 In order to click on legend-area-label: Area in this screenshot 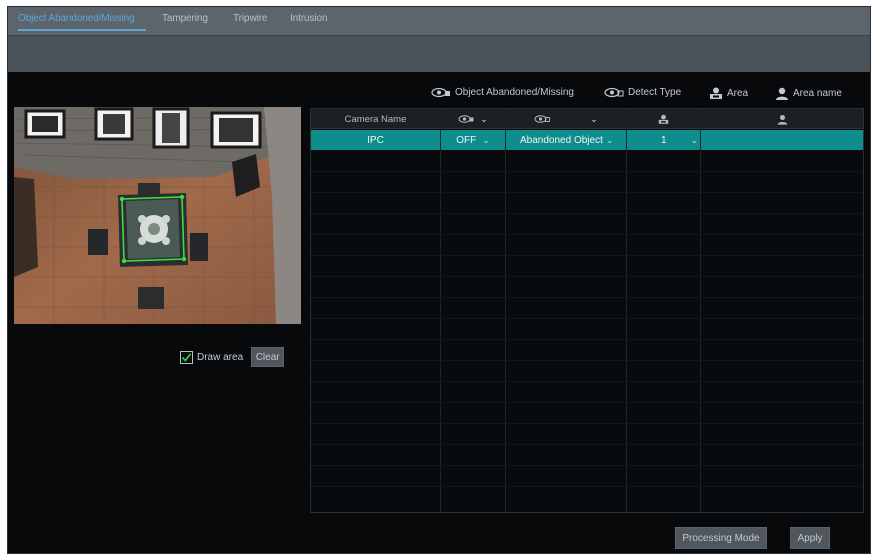, I will do `click(738, 93)`.